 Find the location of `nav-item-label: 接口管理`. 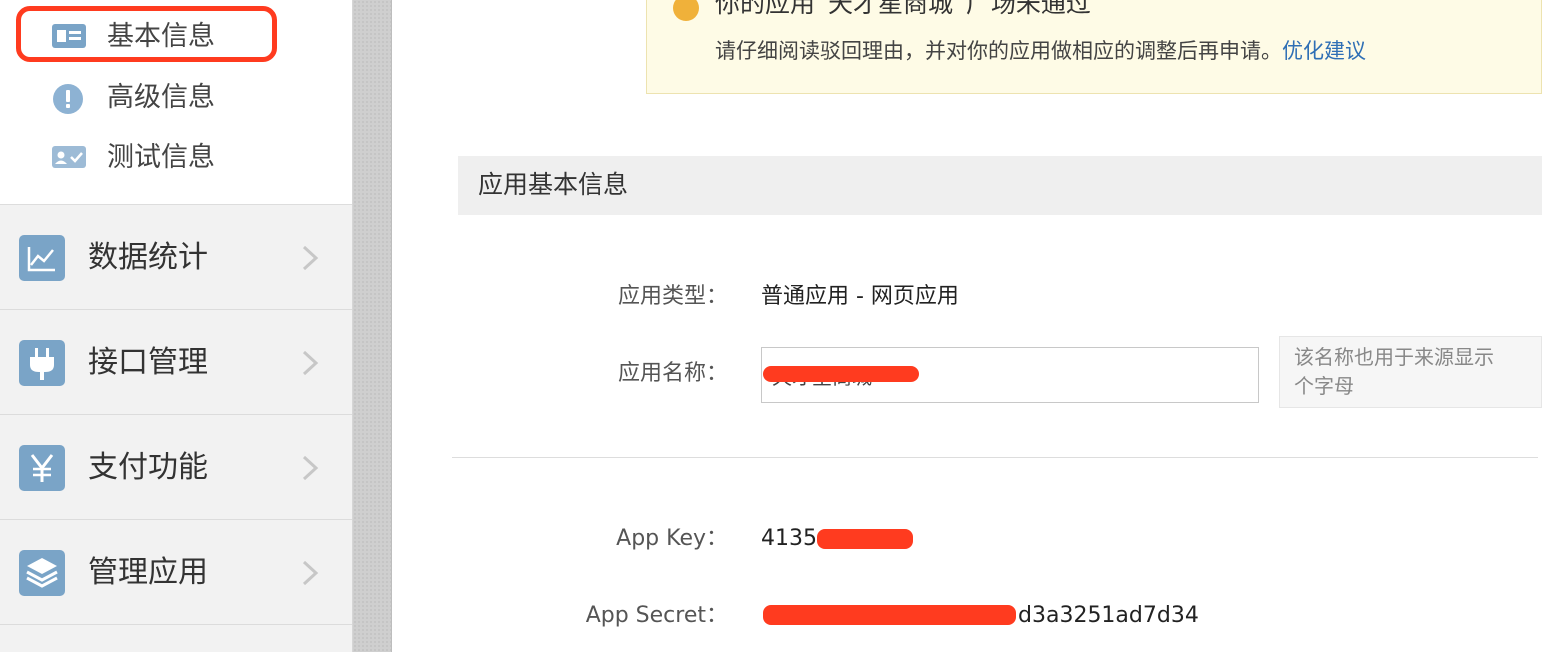

nav-item-label: 接口管理 is located at coordinates (148, 362).